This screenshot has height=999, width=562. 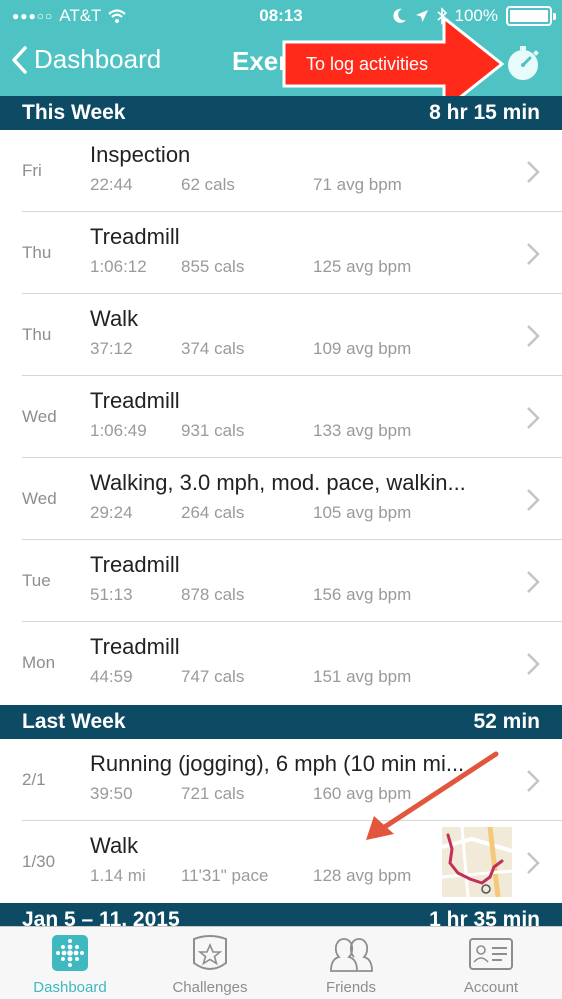 I want to click on tab-friends: Friends, so click(x=351, y=963).